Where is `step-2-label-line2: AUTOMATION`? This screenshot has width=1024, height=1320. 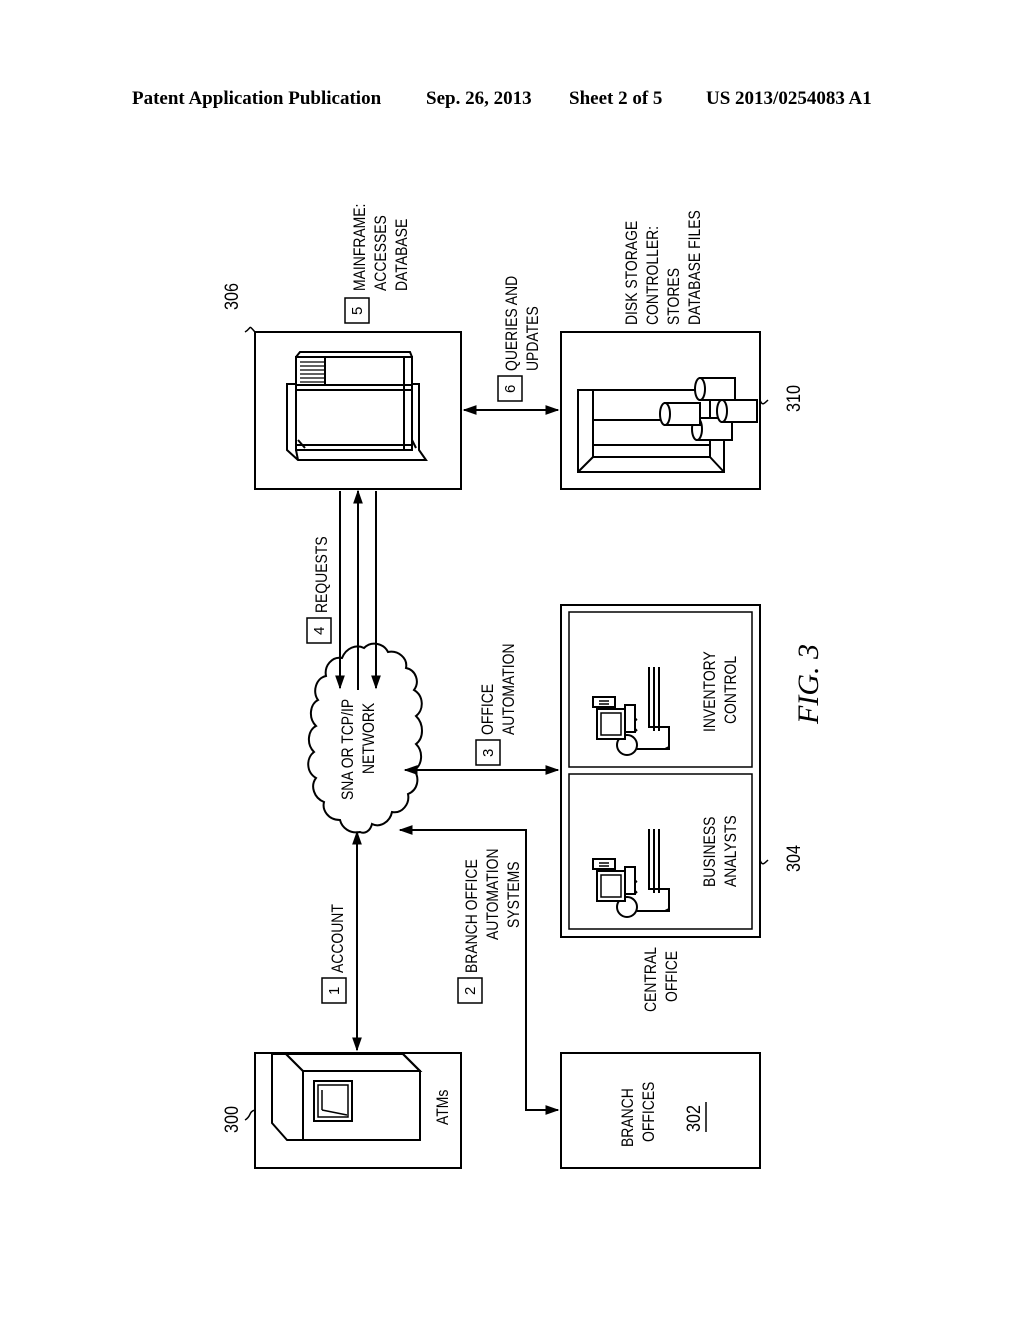 step-2-label-line2: AUTOMATION is located at coordinates (493, 894).